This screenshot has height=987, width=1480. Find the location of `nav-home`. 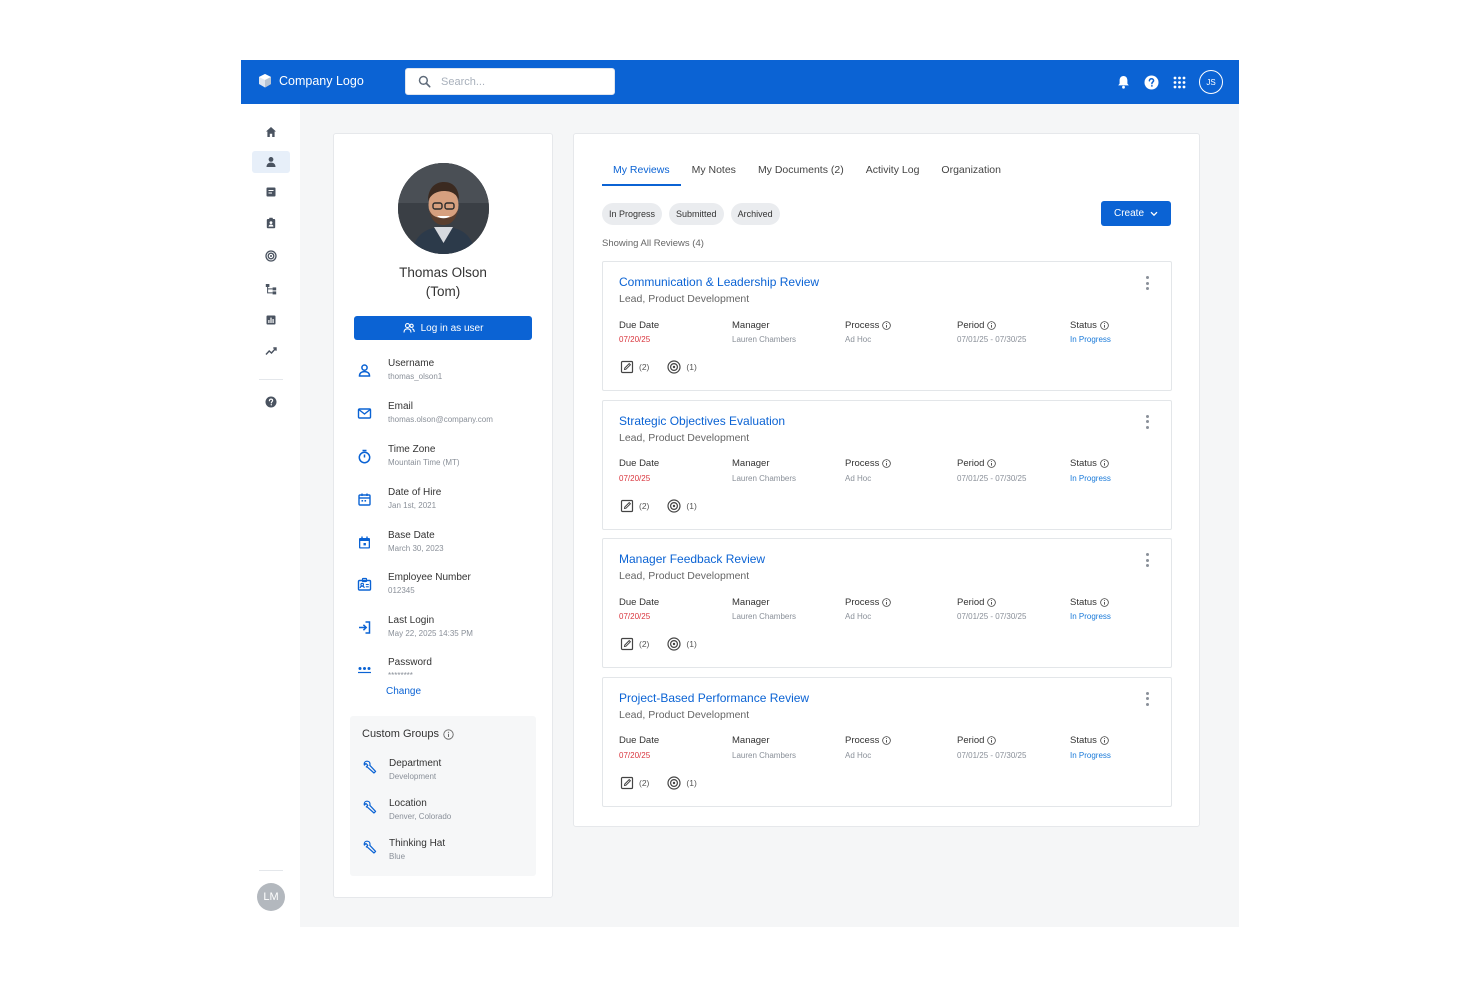

nav-home is located at coordinates (271, 132).